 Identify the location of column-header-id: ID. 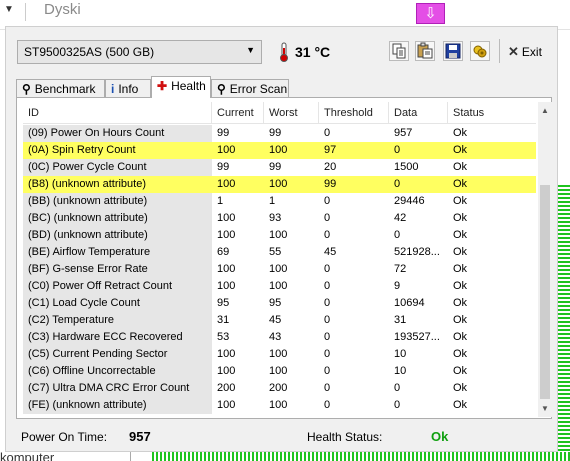
(117, 113).